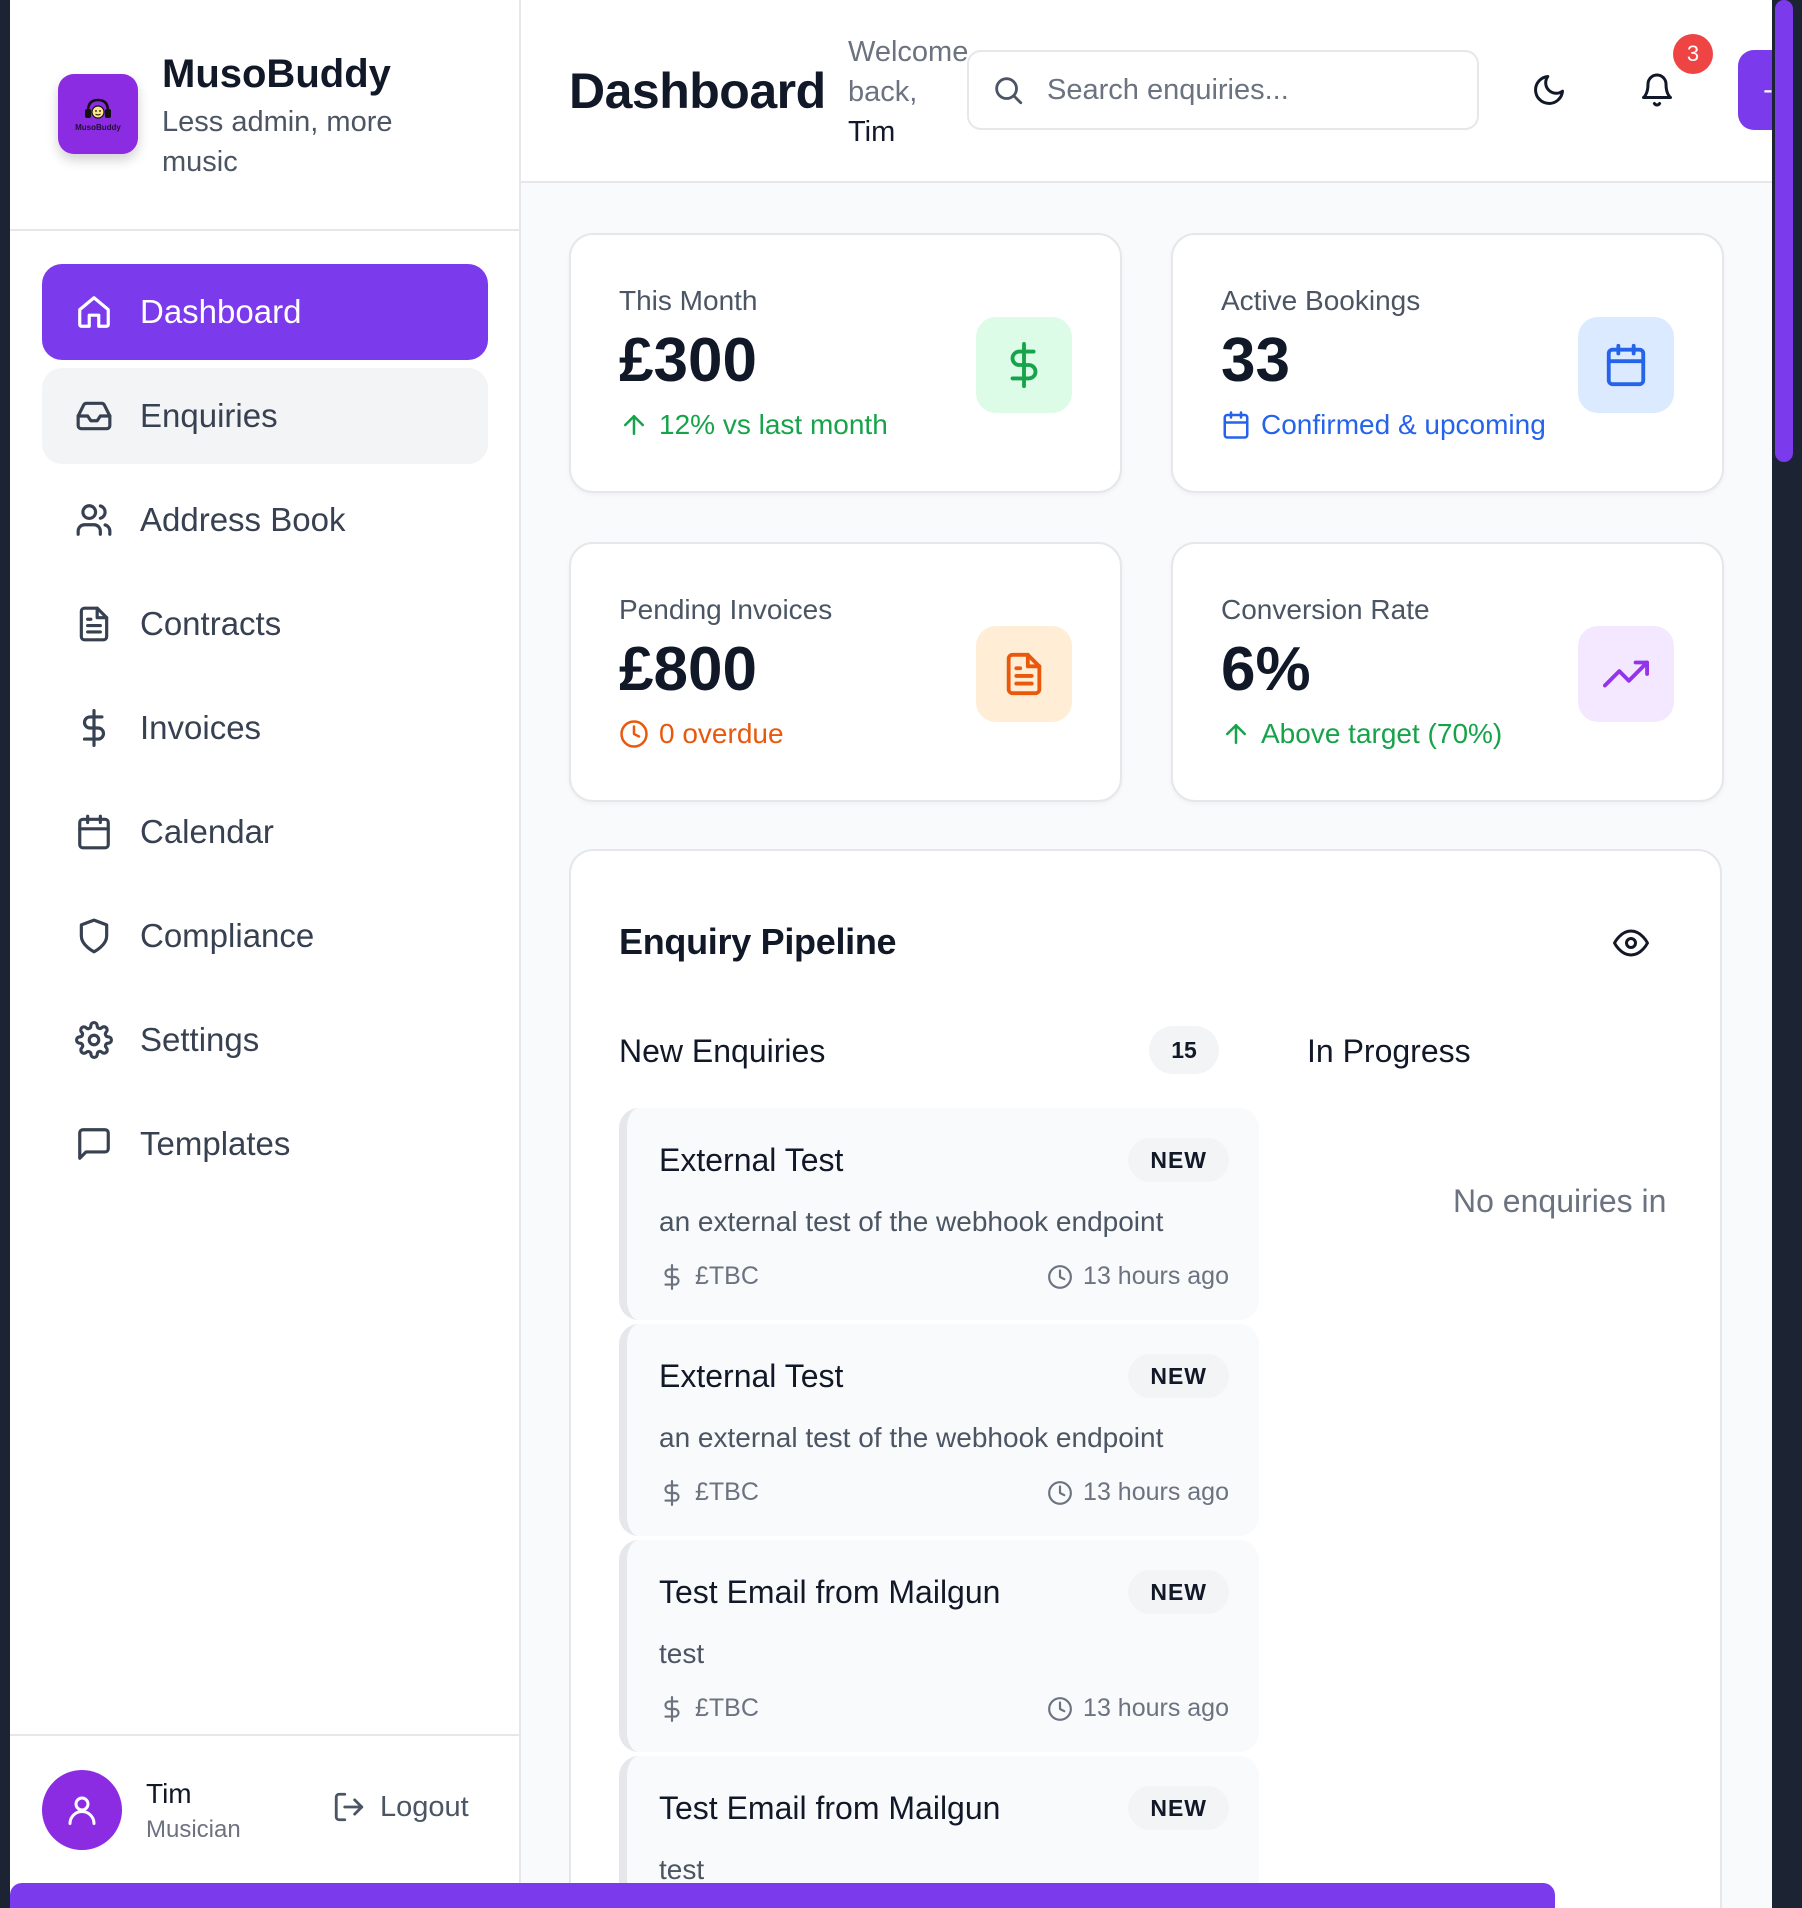 The width and height of the screenshot is (1802, 1908). I want to click on stat-card-conversion-rate: Conversion Rate 6% Above target (70%), so click(1447, 672).